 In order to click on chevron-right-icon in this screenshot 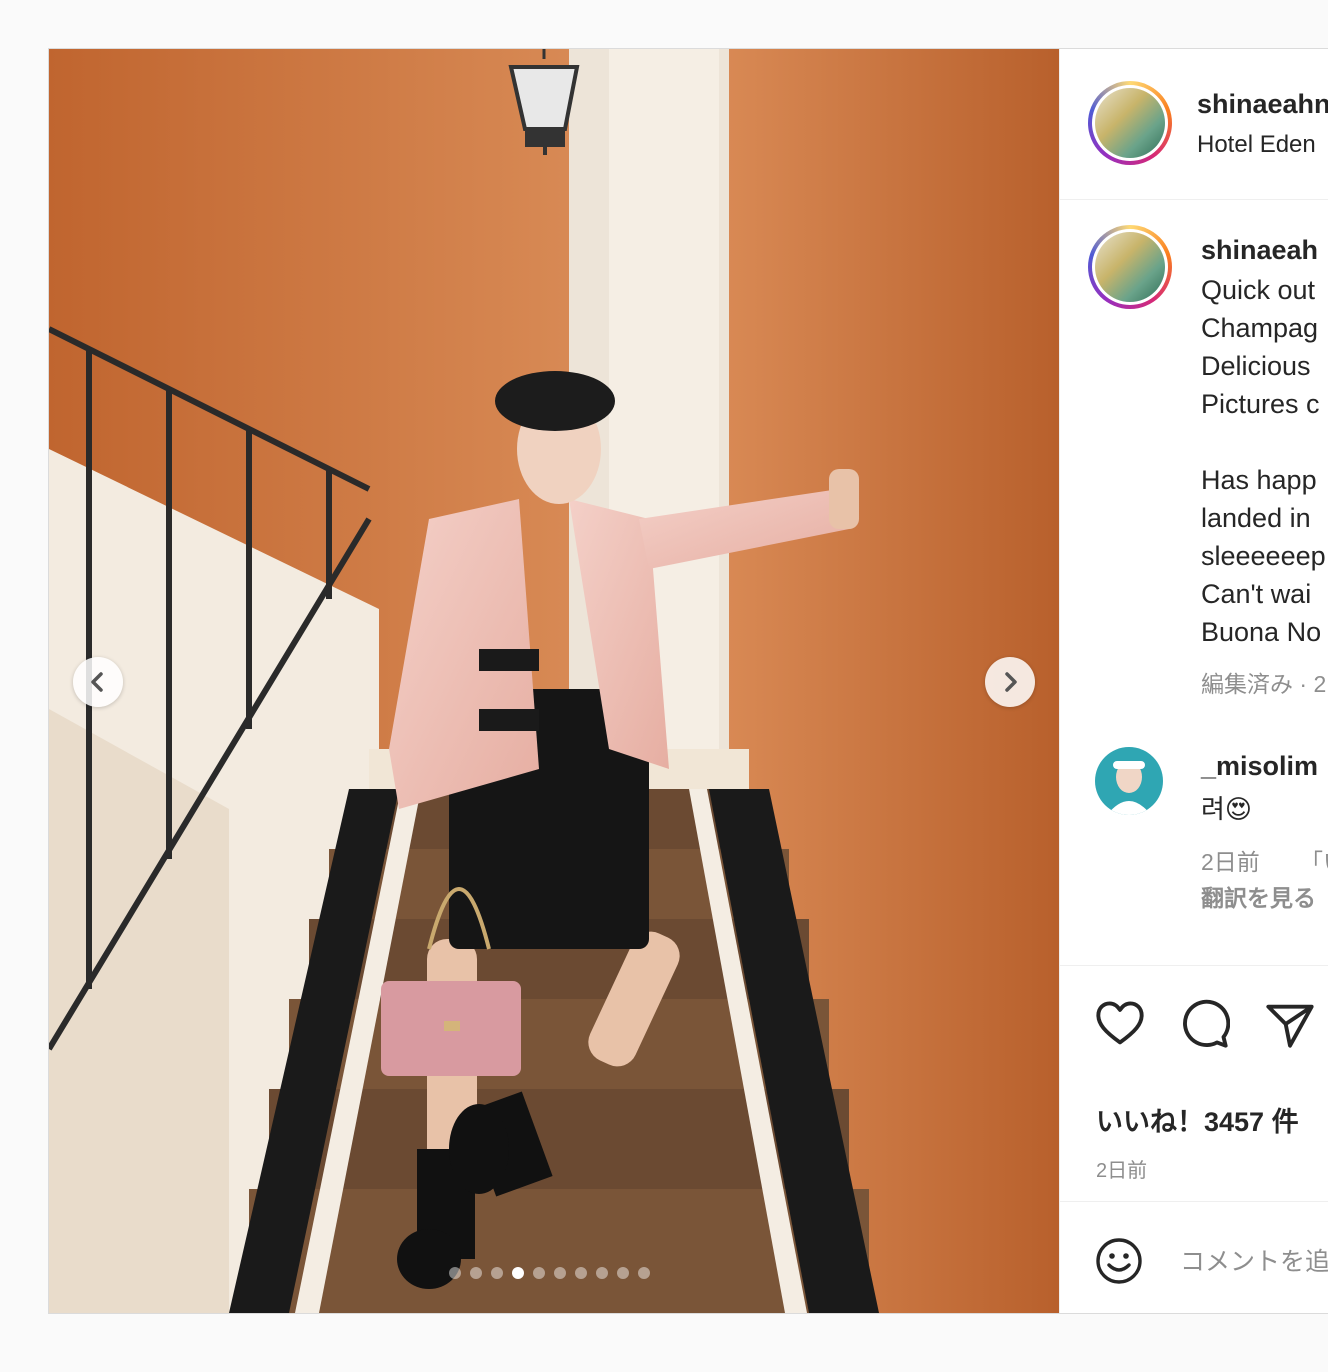, I will do `click(1011, 682)`.